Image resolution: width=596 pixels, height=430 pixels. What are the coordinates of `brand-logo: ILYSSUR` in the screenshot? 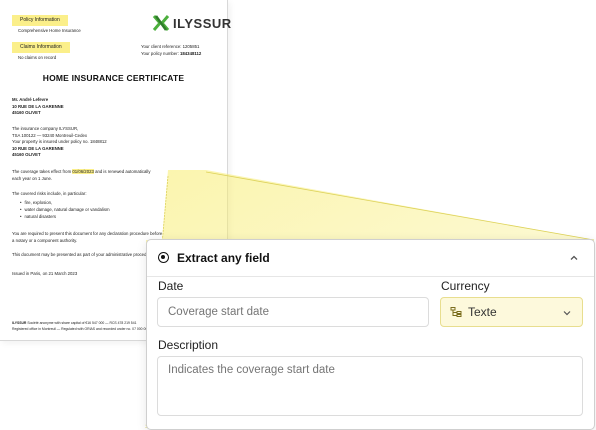 It's located at (192, 23).